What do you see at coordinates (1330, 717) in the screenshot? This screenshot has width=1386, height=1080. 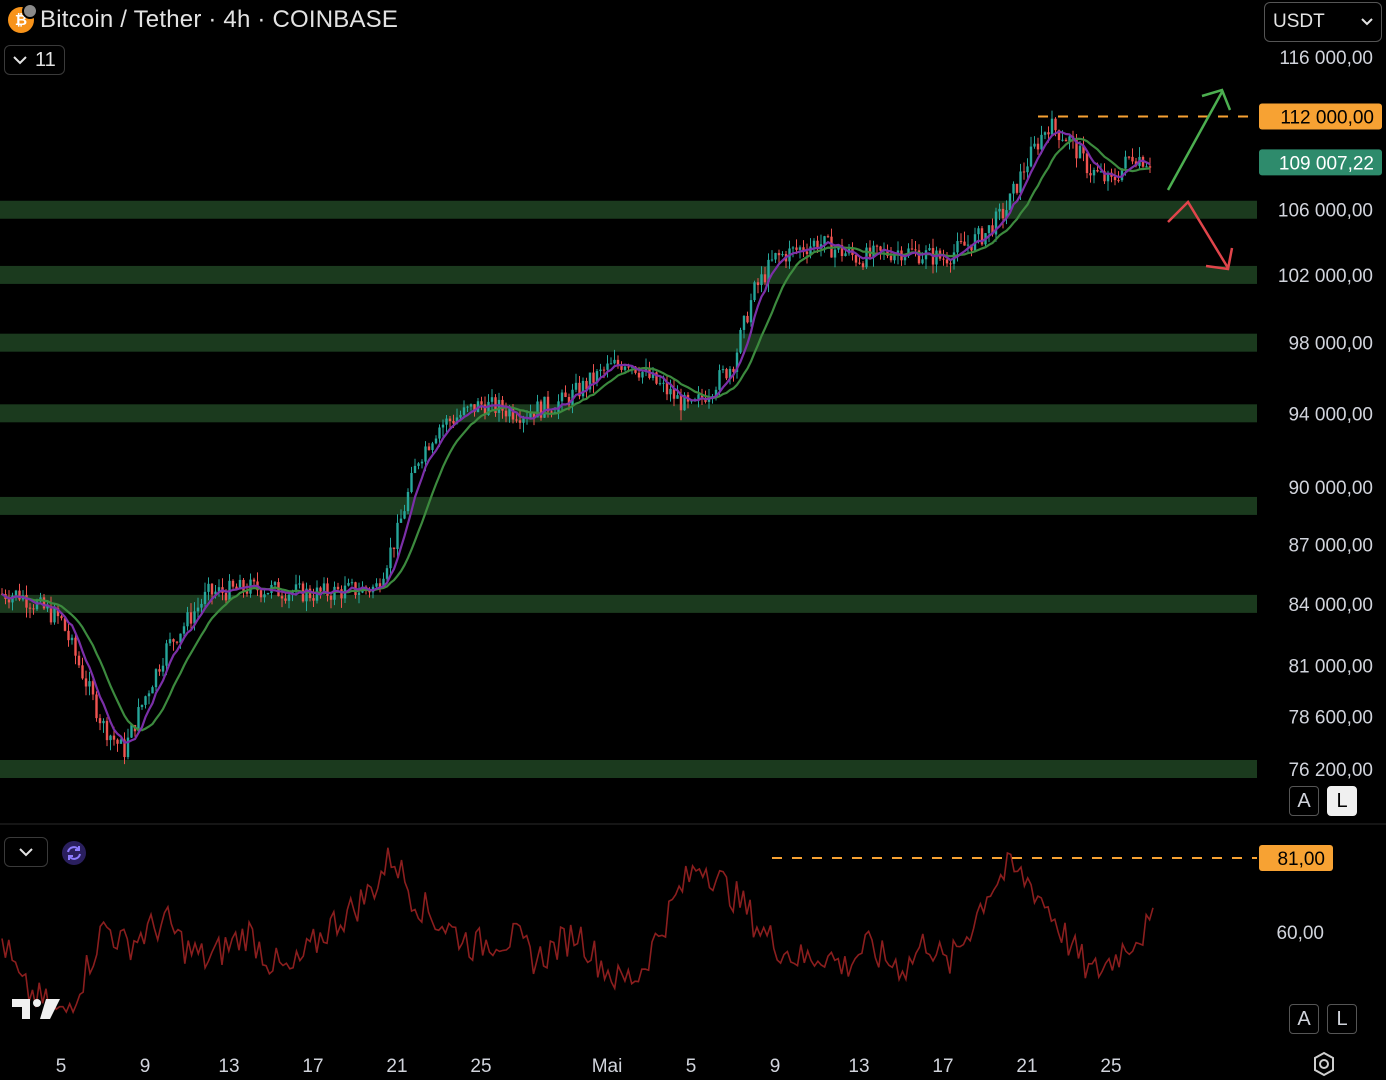 I see `price-tick-label: 78 600,00` at bounding box center [1330, 717].